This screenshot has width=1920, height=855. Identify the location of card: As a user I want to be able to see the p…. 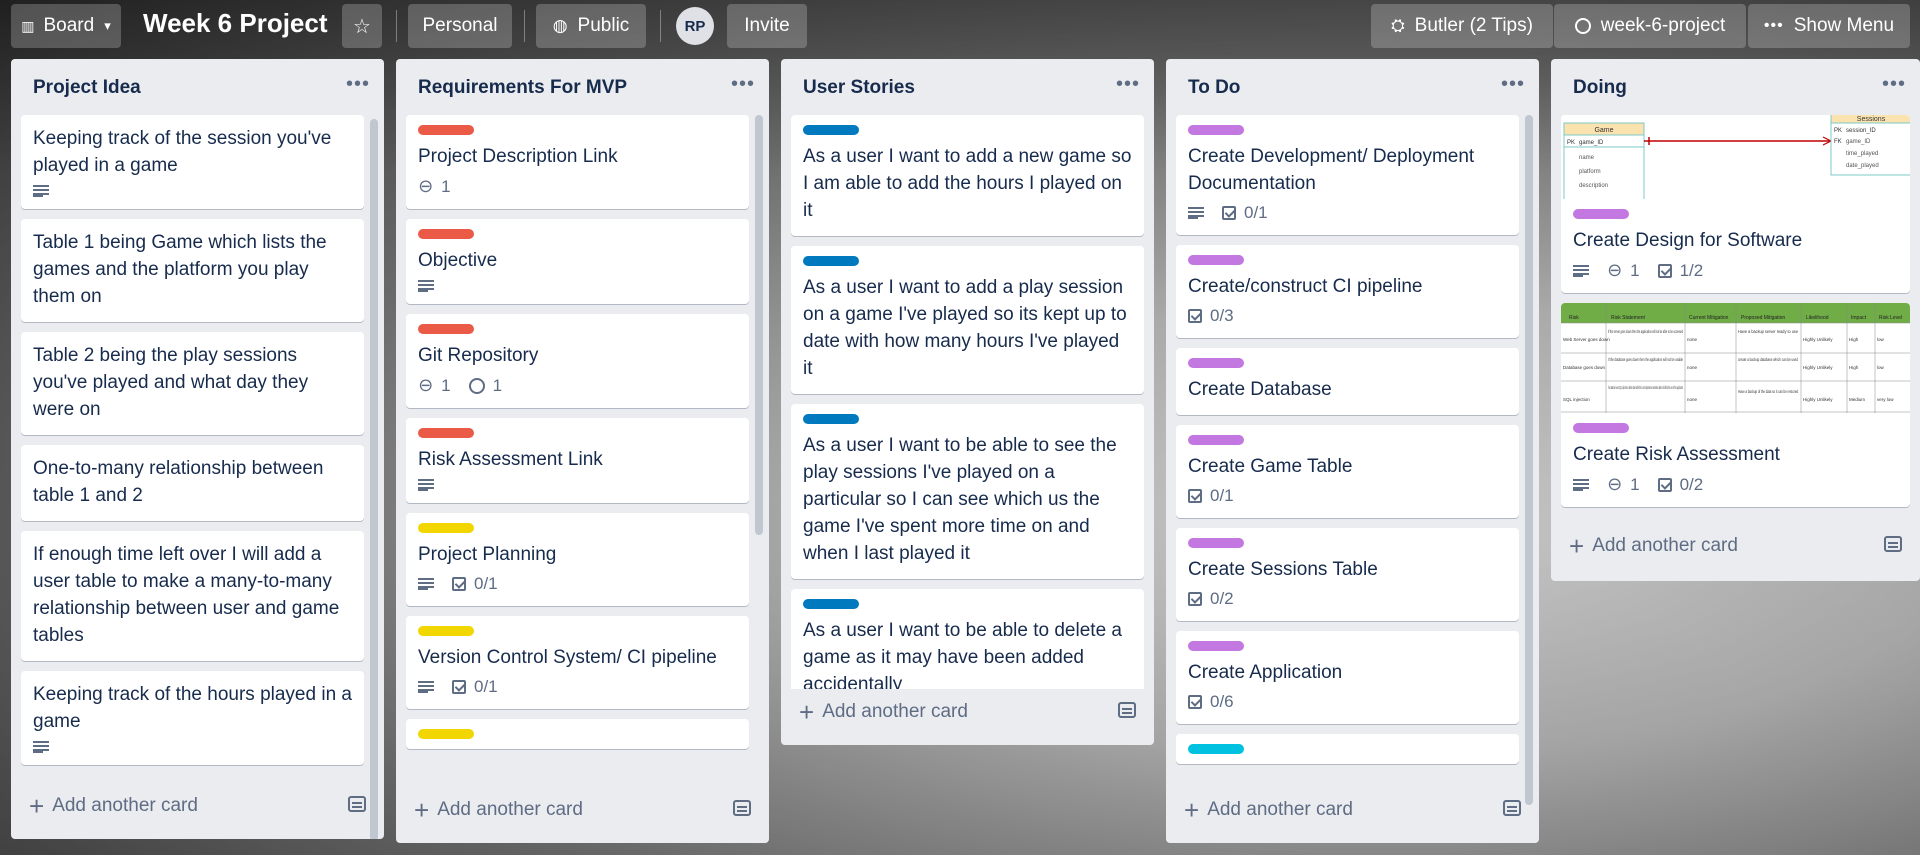
(967, 491).